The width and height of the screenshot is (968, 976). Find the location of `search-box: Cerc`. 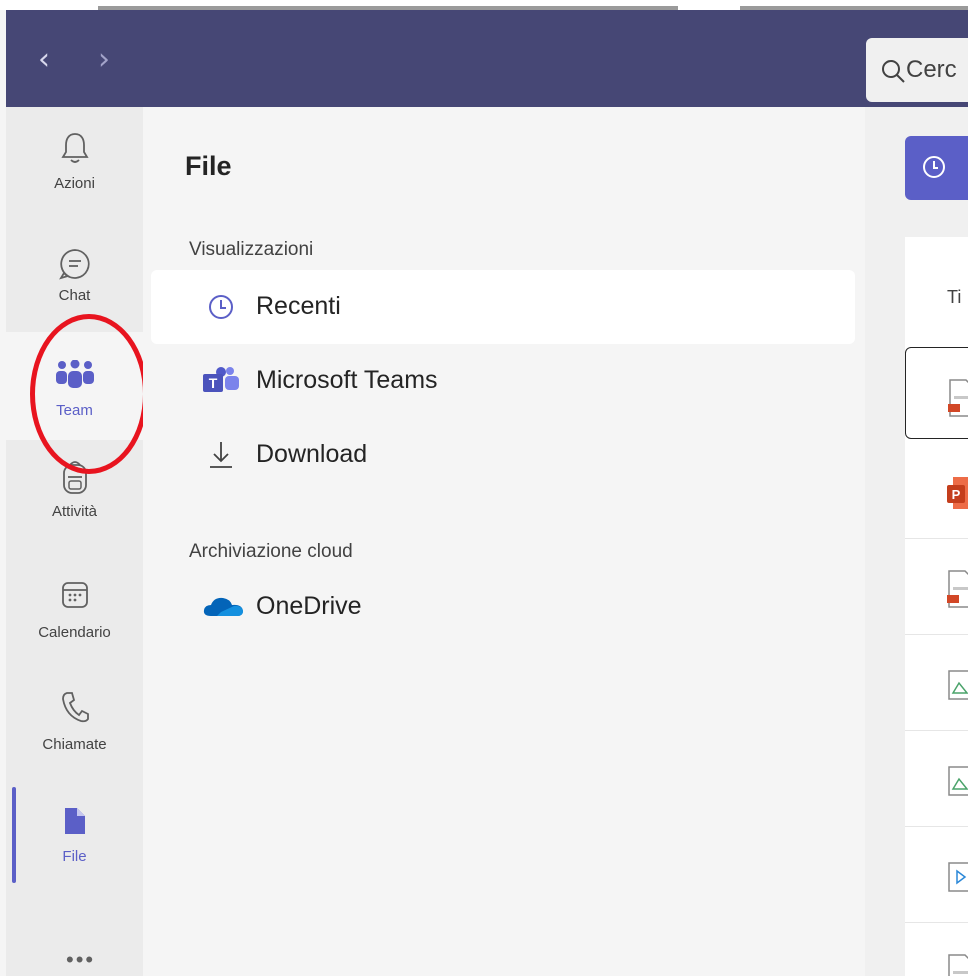

search-box: Cerc is located at coordinates (917, 70).